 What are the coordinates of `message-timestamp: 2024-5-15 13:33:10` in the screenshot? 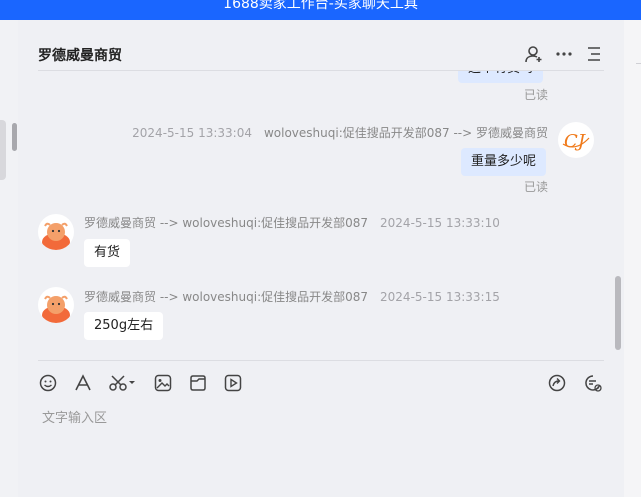 It's located at (440, 223).